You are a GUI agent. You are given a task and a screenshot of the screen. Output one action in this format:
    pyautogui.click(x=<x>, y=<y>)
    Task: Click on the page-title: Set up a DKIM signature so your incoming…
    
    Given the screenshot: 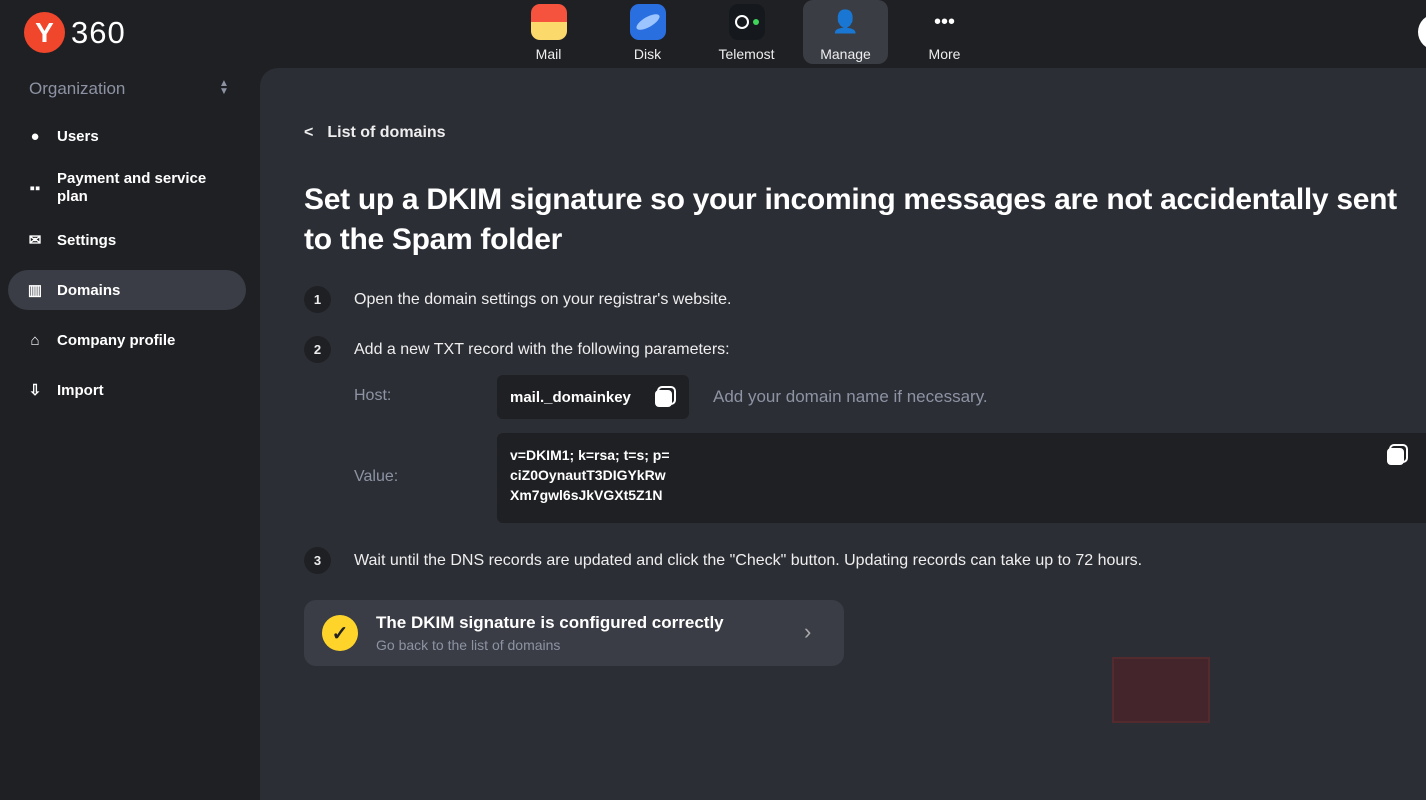 What is the action you would take?
    pyautogui.click(x=850, y=219)
    